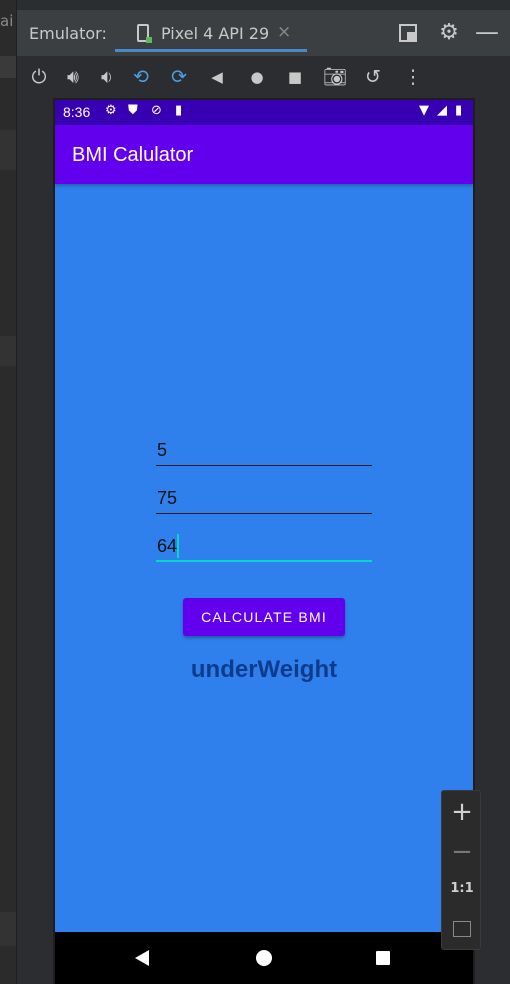  I want to click on rotate-right-icon: ⟳, so click(179, 77).